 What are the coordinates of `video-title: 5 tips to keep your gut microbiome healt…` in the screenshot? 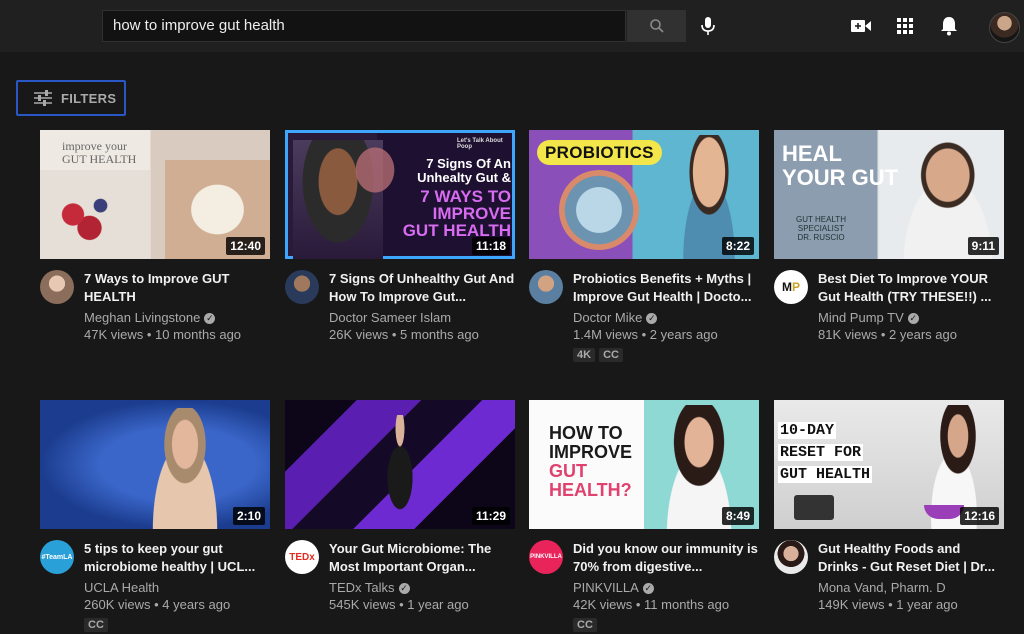 It's located at (177, 558).